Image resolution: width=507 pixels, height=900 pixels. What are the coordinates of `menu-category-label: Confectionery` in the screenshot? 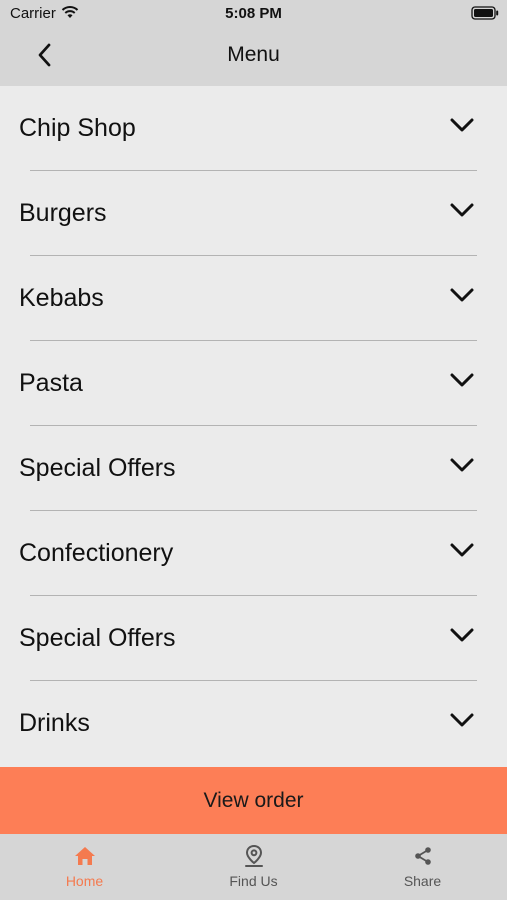 It's located at (96, 553).